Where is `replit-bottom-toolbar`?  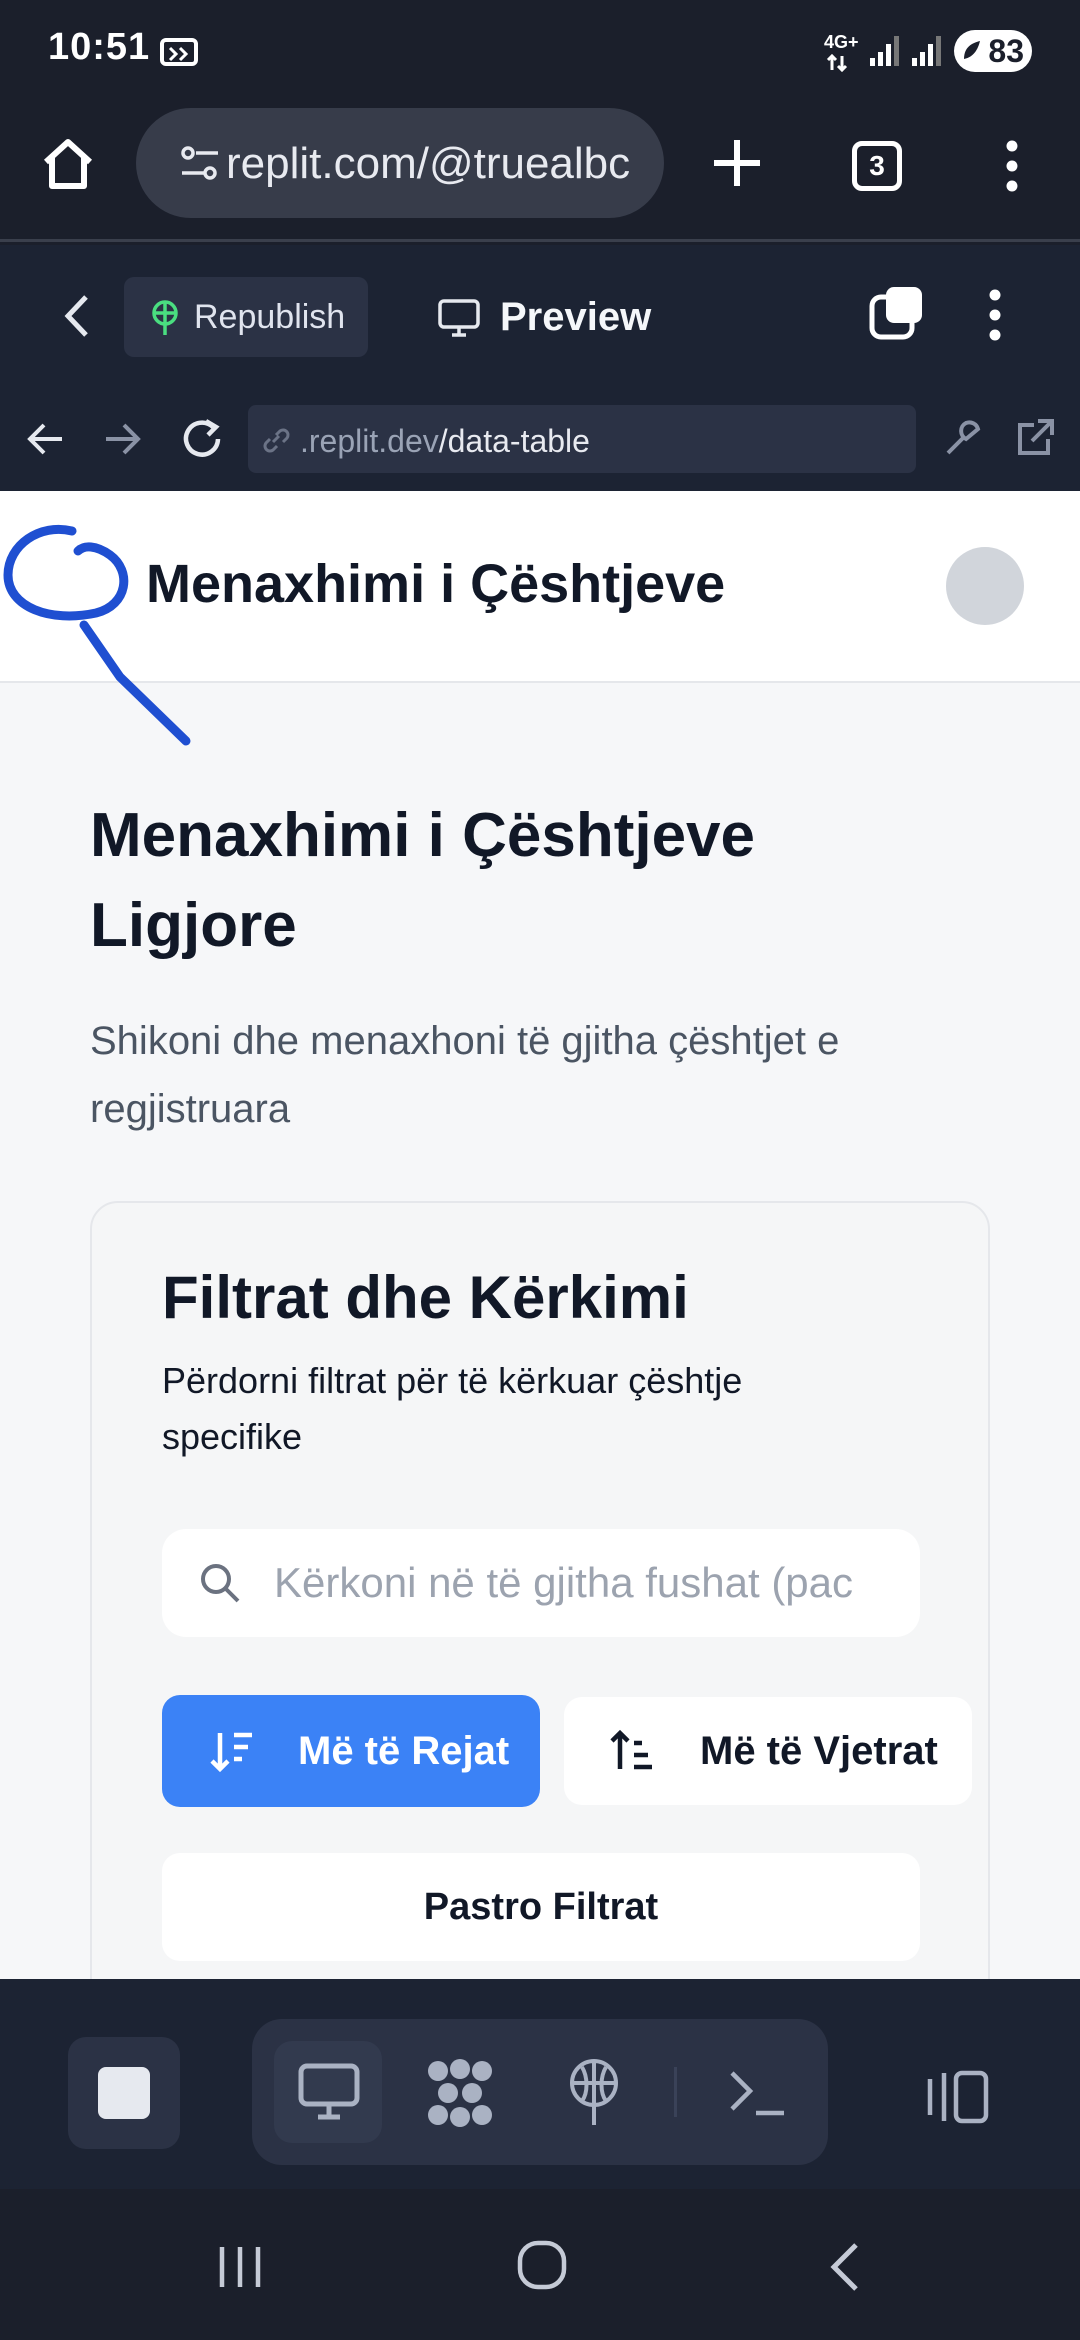 replit-bottom-toolbar is located at coordinates (540, 2088).